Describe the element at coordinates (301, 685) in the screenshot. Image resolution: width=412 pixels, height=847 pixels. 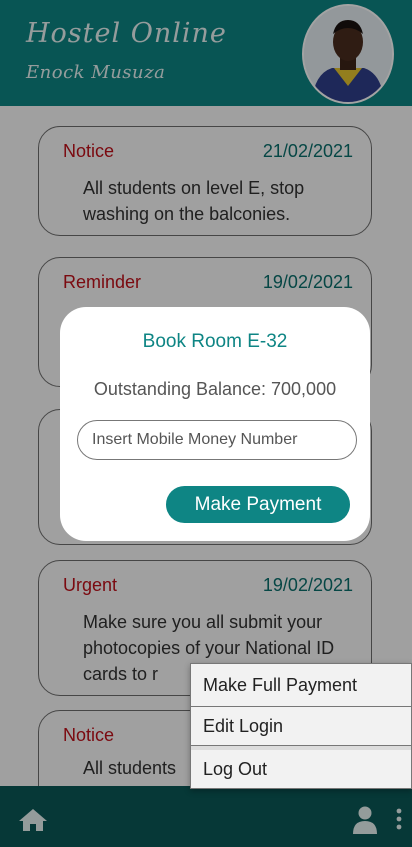
I see `menu-item-make-full-payment: Make Full Payment` at that location.